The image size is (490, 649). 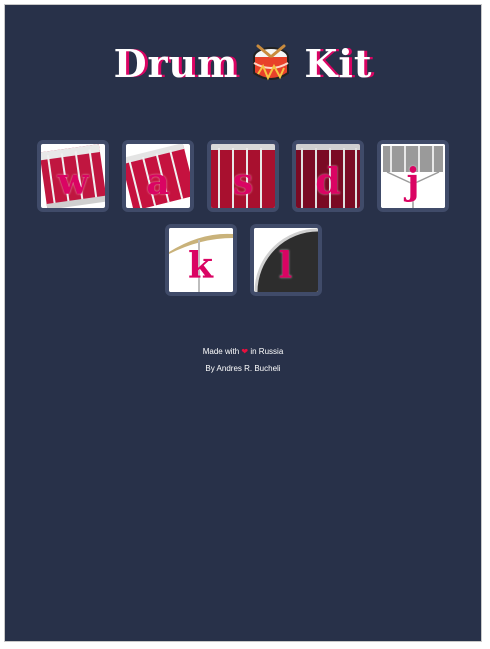 I want to click on drum-key-l: l, so click(x=285, y=260).